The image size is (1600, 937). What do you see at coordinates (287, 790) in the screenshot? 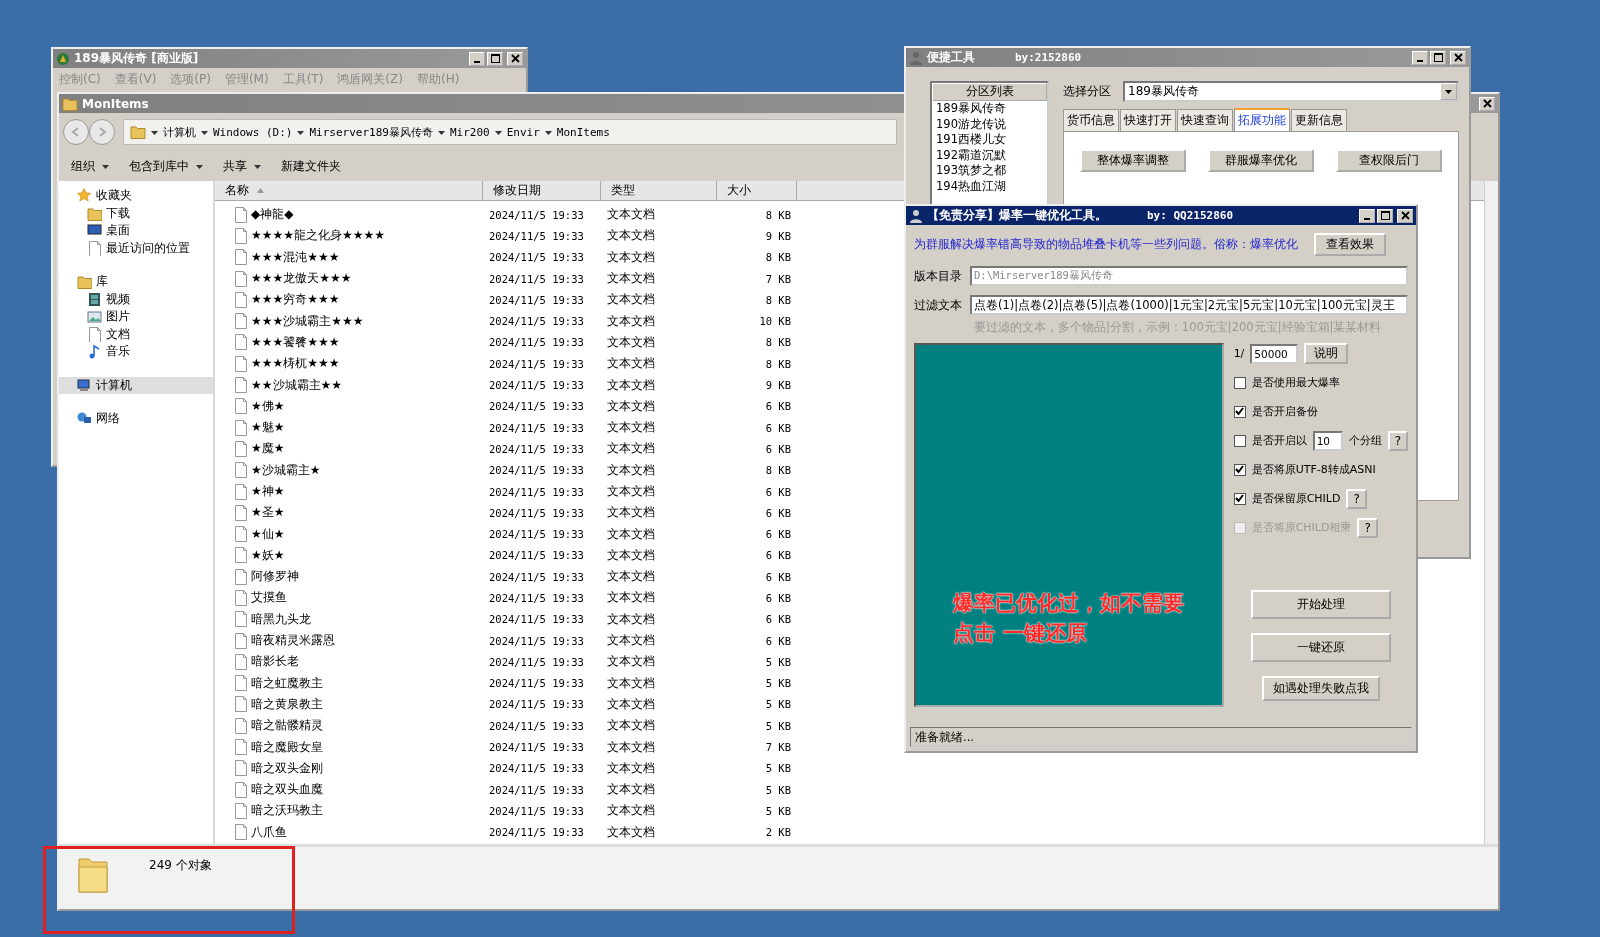
I see `file-name: 暗之双头血魔` at bounding box center [287, 790].